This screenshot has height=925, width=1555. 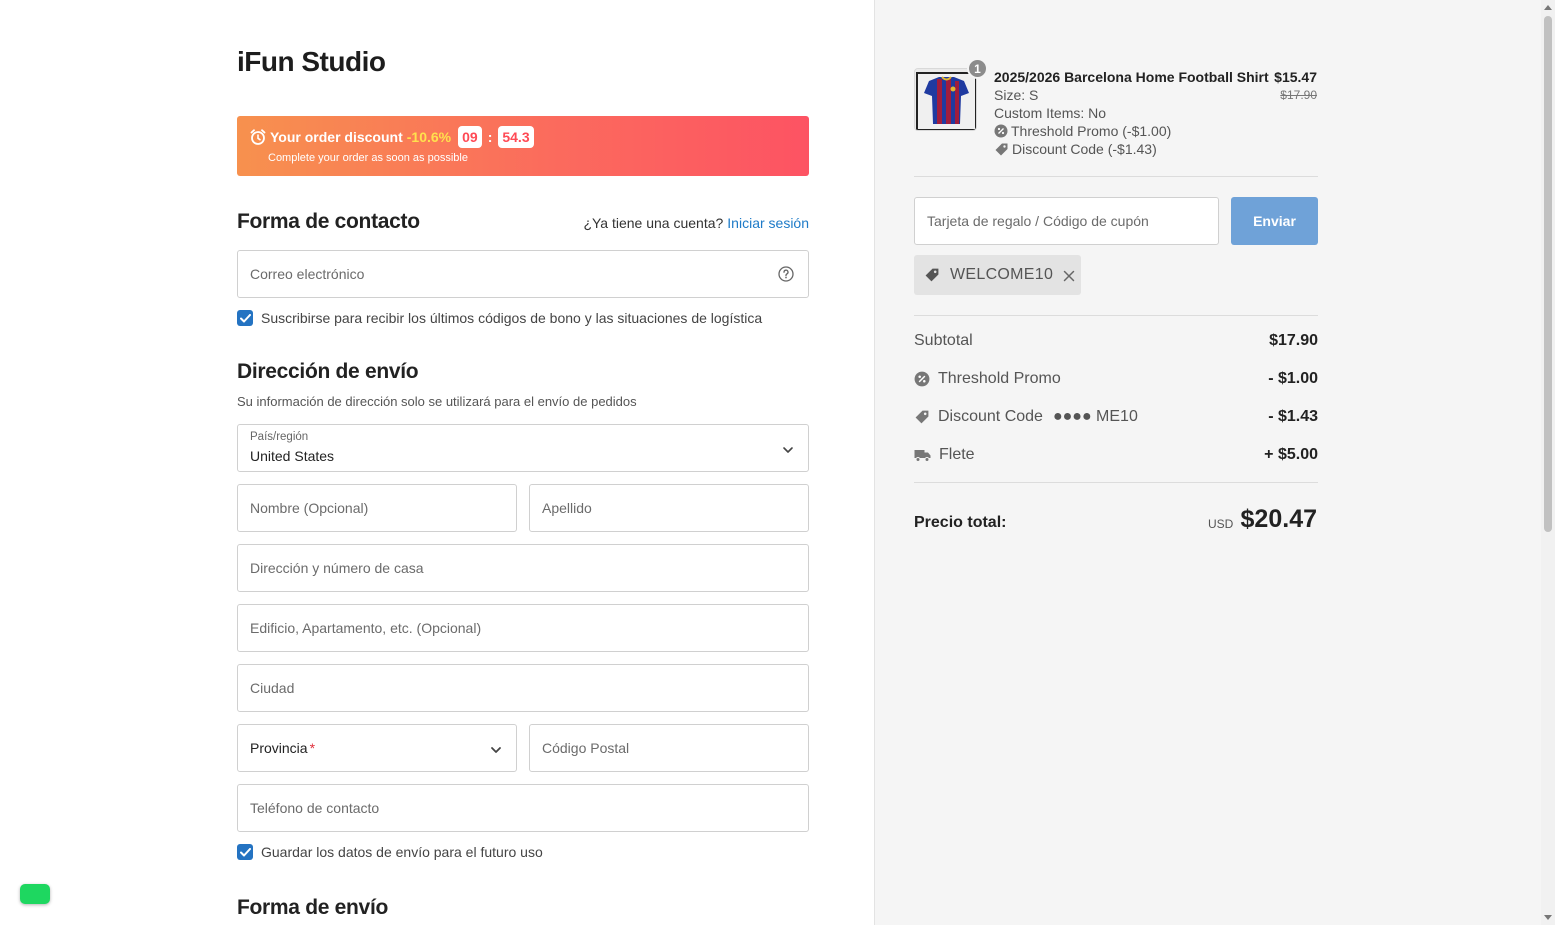 What do you see at coordinates (945, 99) in the screenshot?
I see `product-thumbnail` at bounding box center [945, 99].